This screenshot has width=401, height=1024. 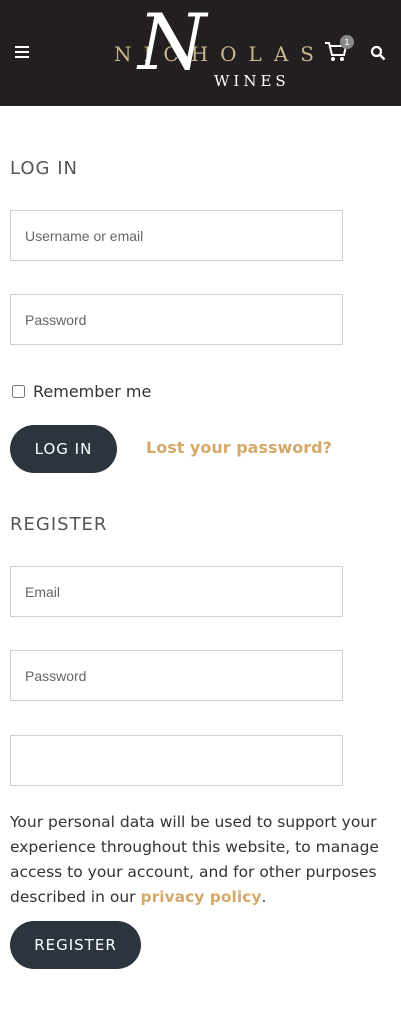 I want to click on remember-me-row: Remember me, so click(x=81, y=391).